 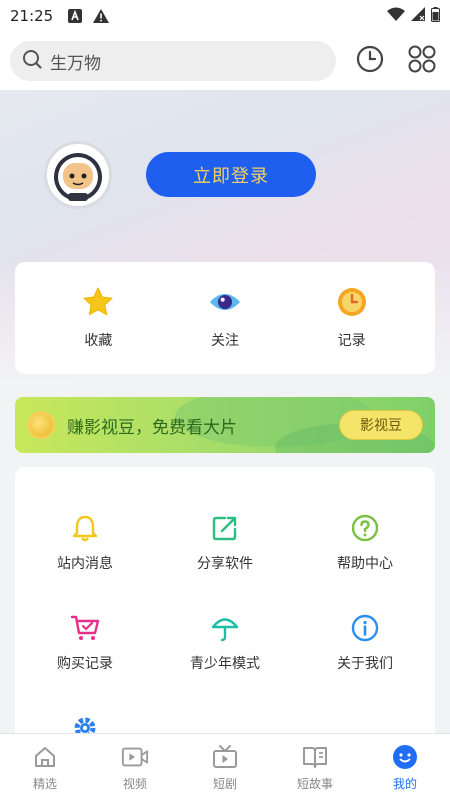 What do you see at coordinates (365, 628) in the screenshot?
I see `info-icon` at bounding box center [365, 628].